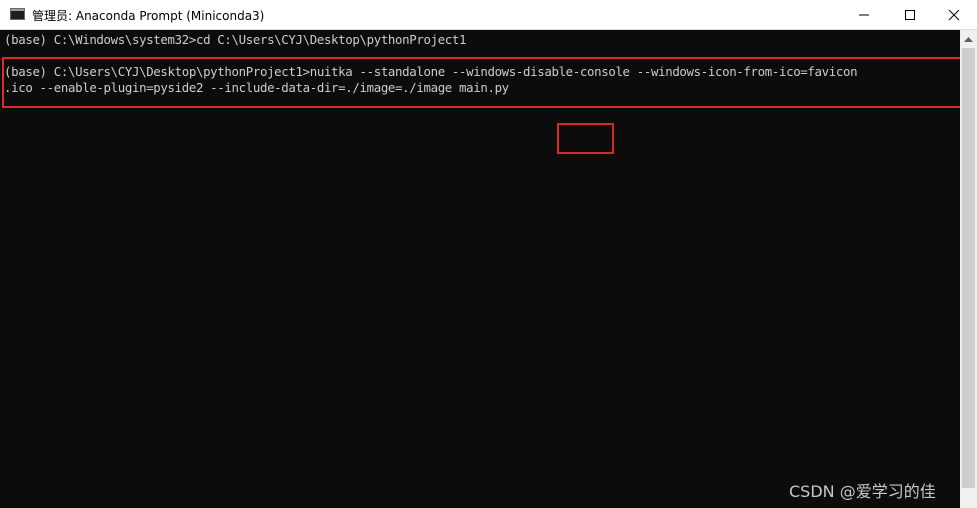  I want to click on vertical-scrollbar, so click(968, 269).